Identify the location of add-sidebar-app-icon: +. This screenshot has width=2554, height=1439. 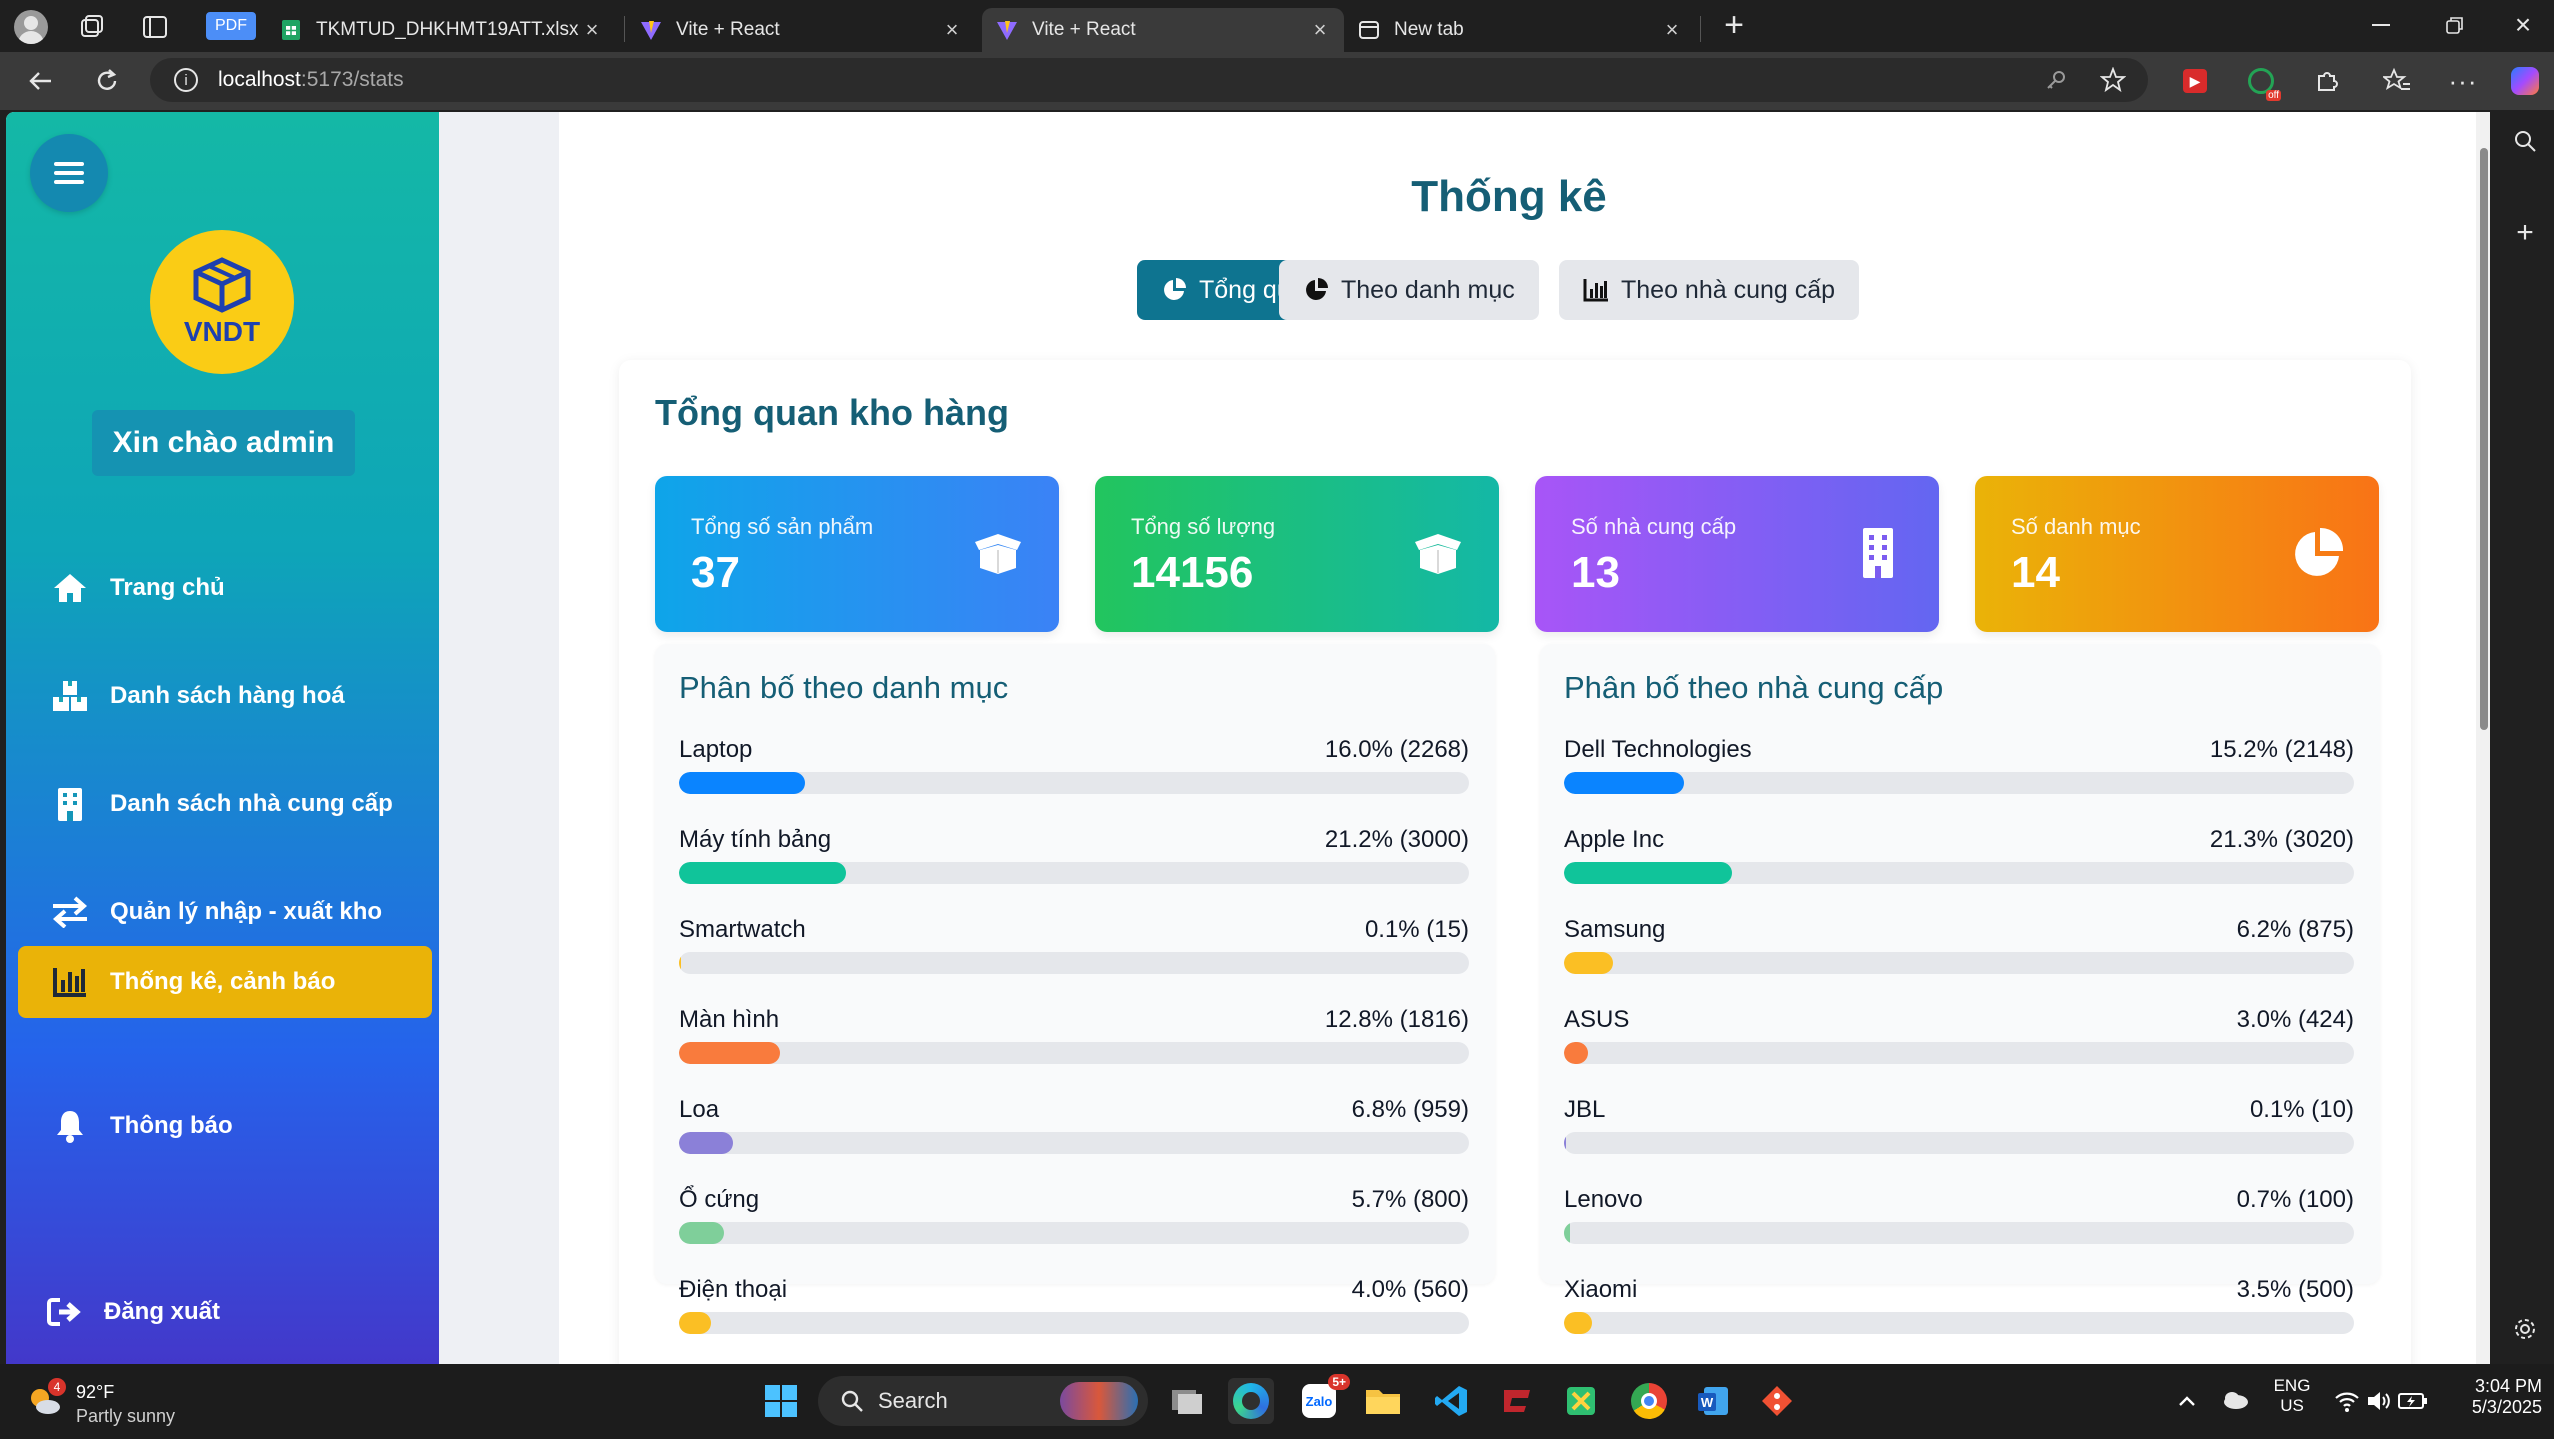
(2525, 233).